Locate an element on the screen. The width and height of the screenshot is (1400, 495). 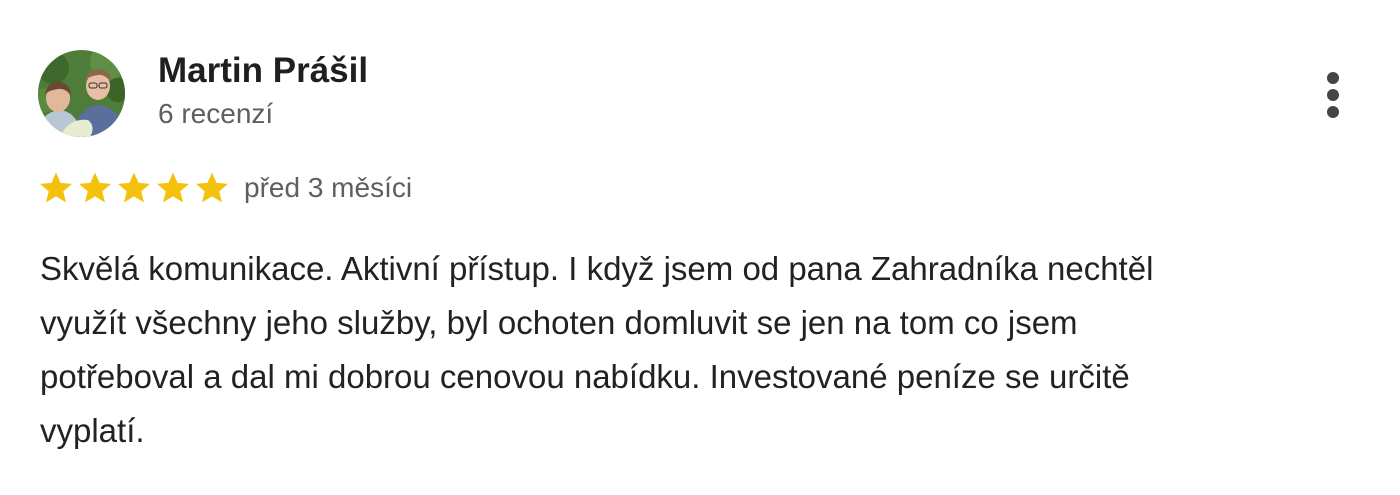
avatar is located at coordinates (81, 93).